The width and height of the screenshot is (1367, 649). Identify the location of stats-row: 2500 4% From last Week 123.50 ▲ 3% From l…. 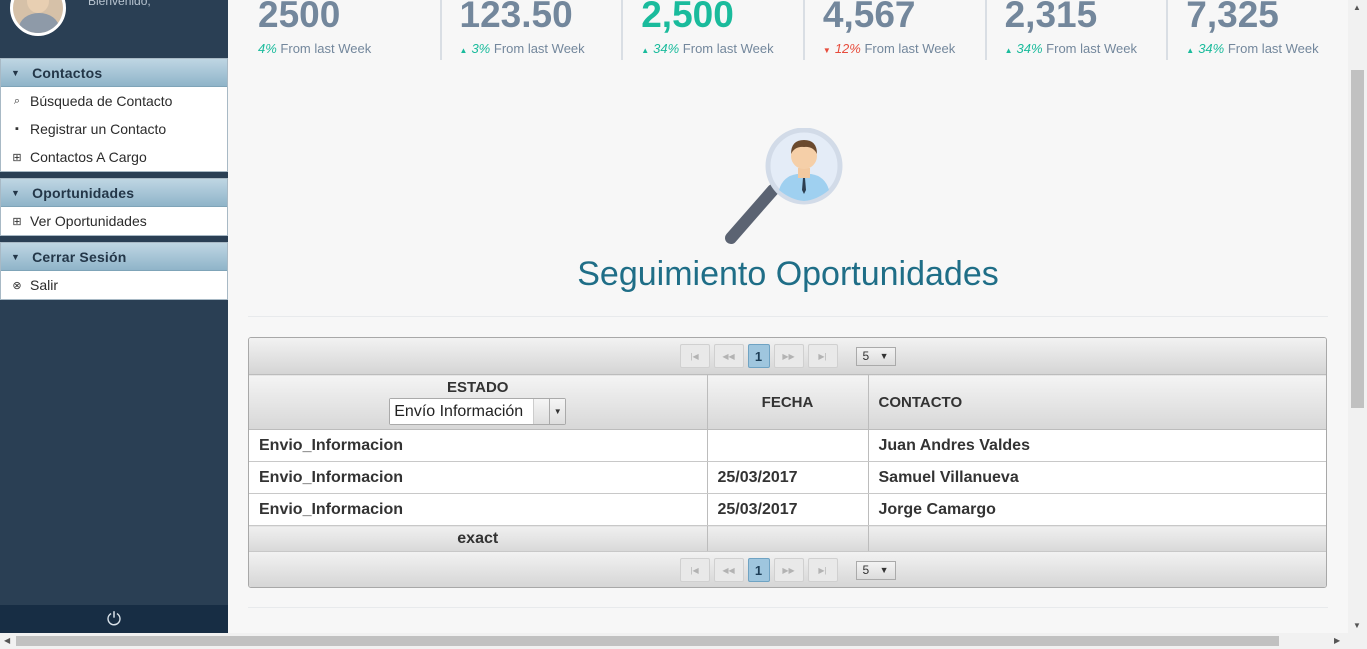
(803, 30).